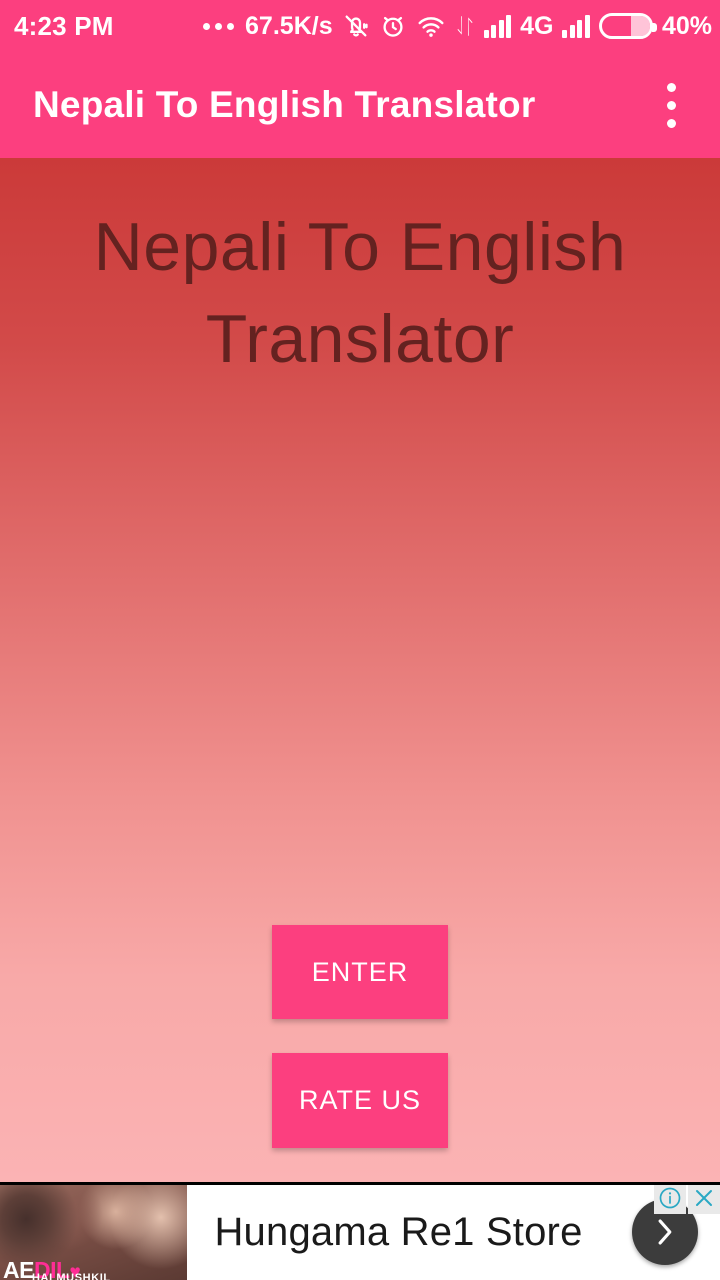 The image size is (720, 1280). What do you see at coordinates (537, 25) in the screenshot?
I see `network-type-label: 4G` at bounding box center [537, 25].